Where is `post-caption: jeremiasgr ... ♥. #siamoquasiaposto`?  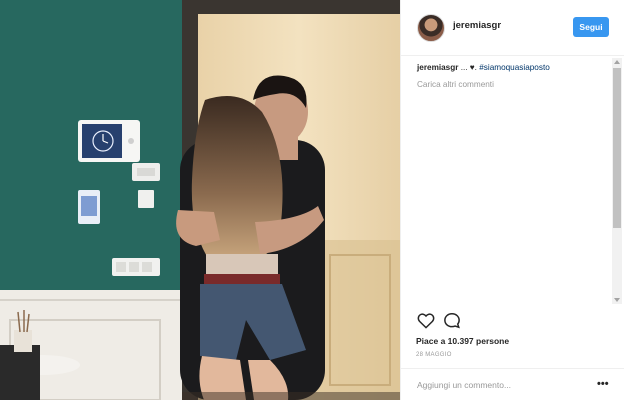 post-caption: jeremiasgr ... ♥. #siamoquasiaposto is located at coordinates (512, 68).